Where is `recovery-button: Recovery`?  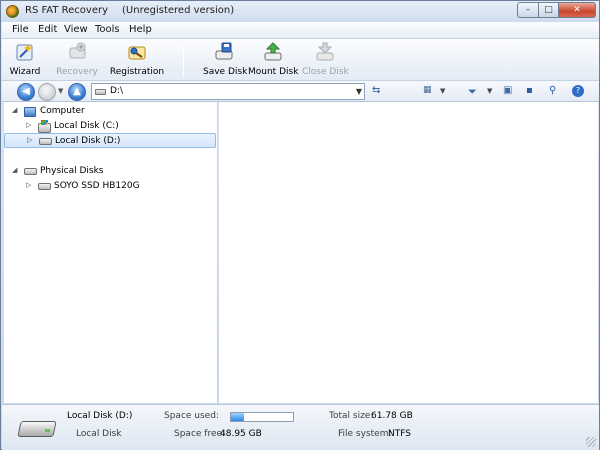
recovery-button: Recovery is located at coordinates (77, 59).